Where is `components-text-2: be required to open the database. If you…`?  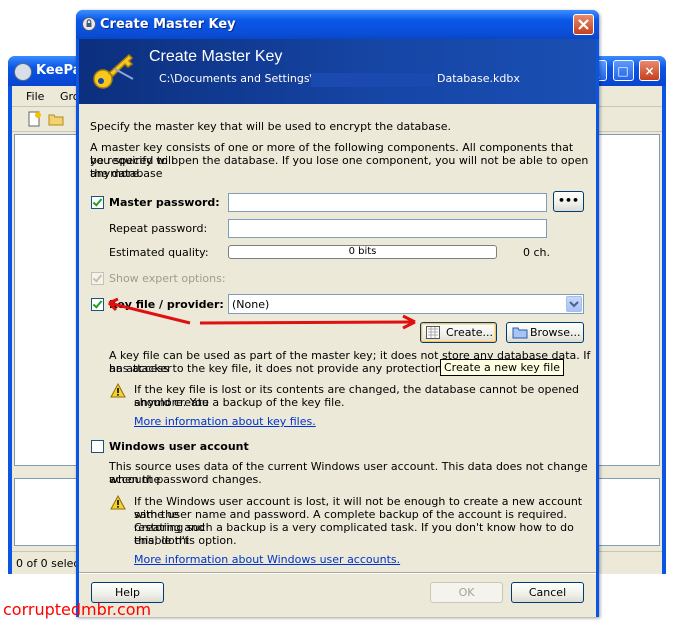
components-text-2: be required to open the database. If you… is located at coordinates (339, 167).